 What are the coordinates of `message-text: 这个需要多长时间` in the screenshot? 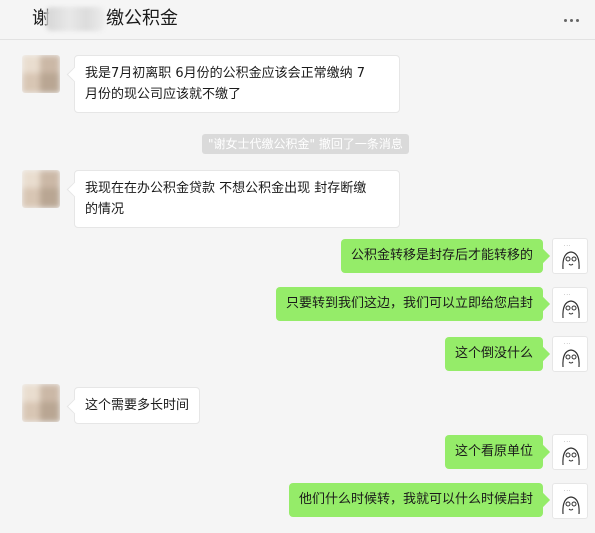 It's located at (137, 405).